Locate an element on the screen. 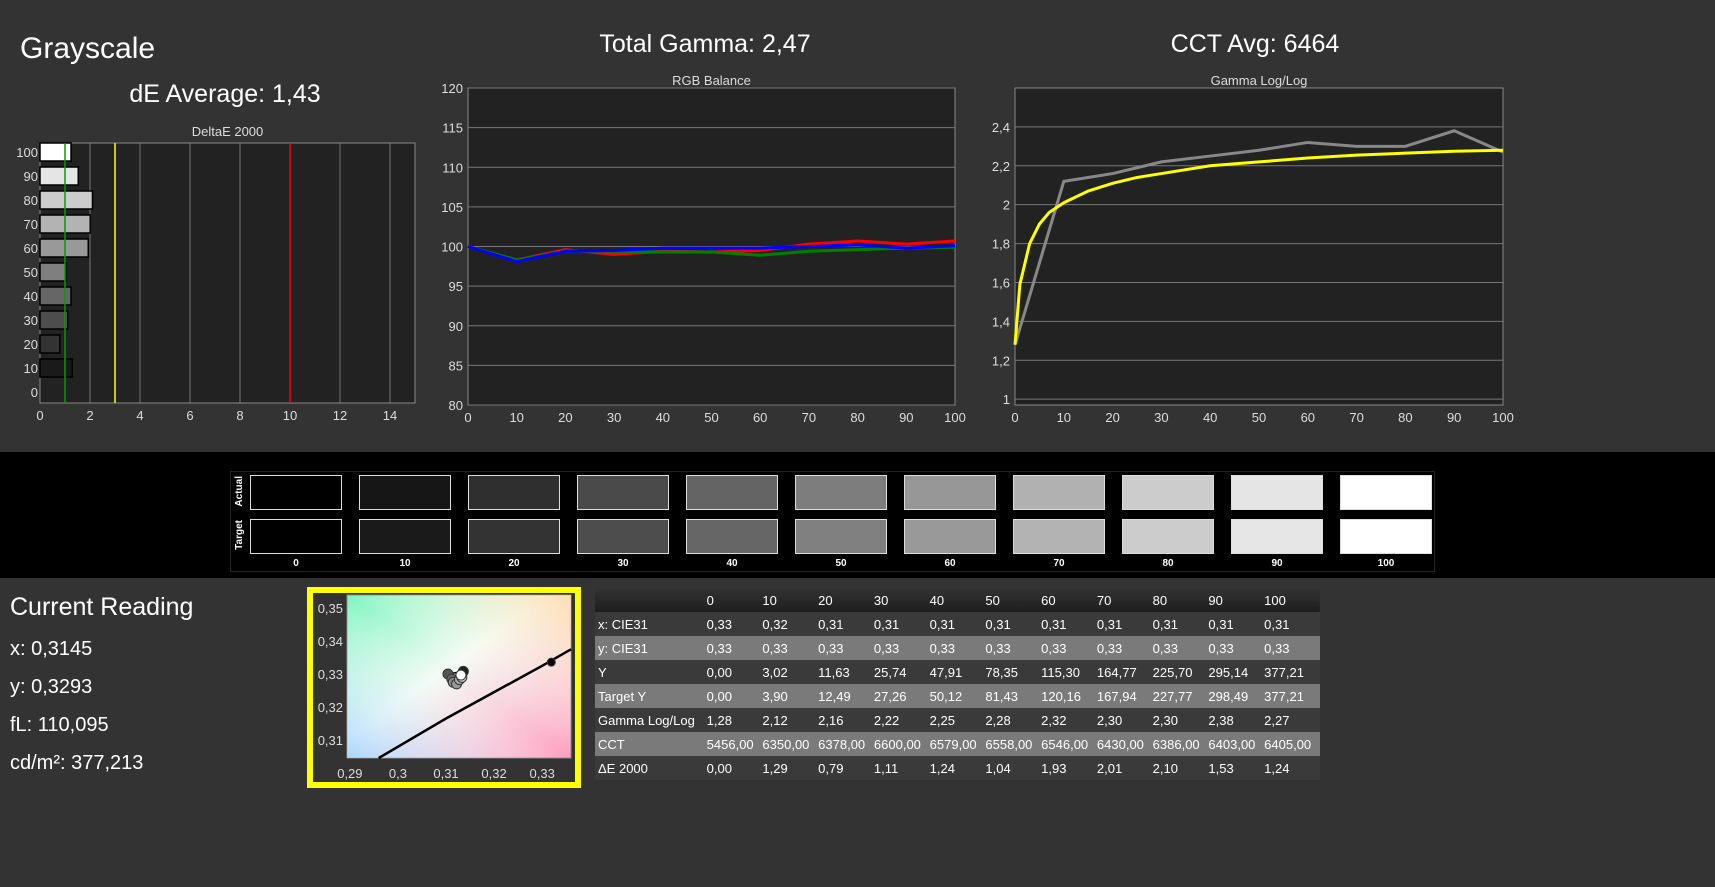 This screenshot has height=887, width=1715. column-header: 0 is located at coordinates (710, 600).